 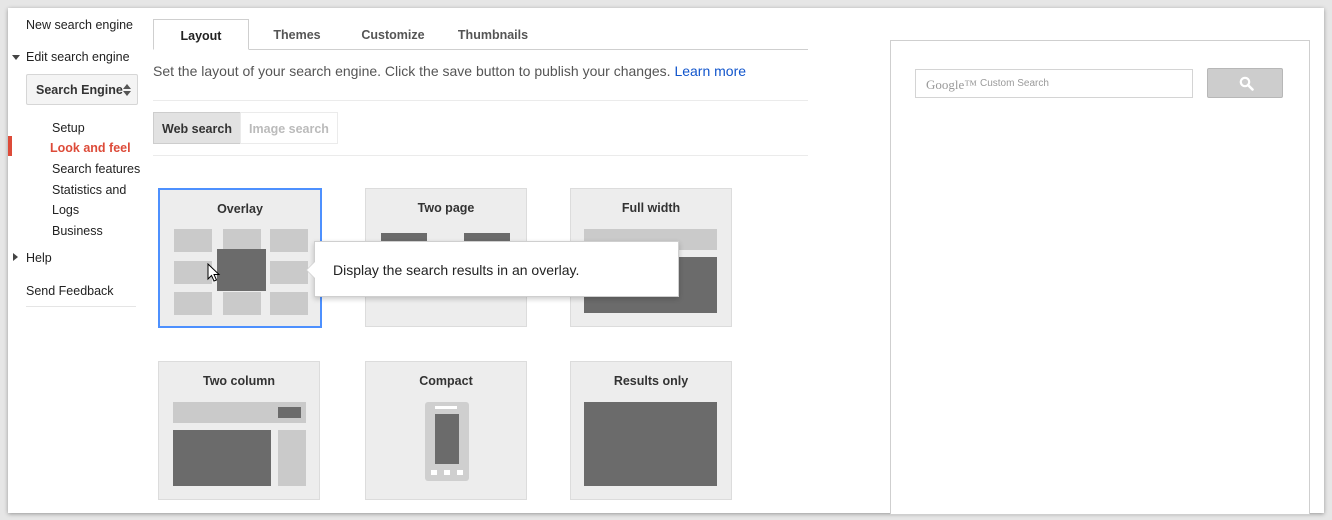 What do you see at coordinates (214, 272) in the screenshot?
I see `mouse-cursor-icon` at bounding box center [214, 272].